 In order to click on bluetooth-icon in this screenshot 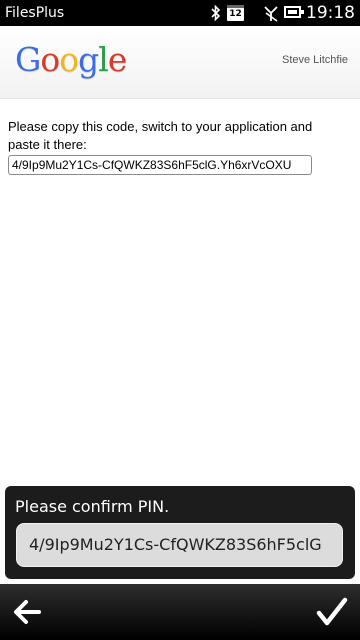, I will do `click(216, 13)`.